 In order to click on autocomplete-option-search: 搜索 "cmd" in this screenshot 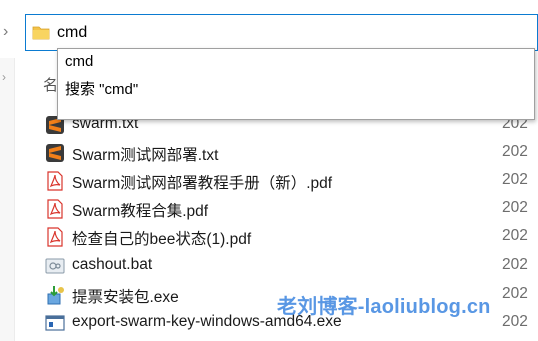, I will do `click(101, 88)`.